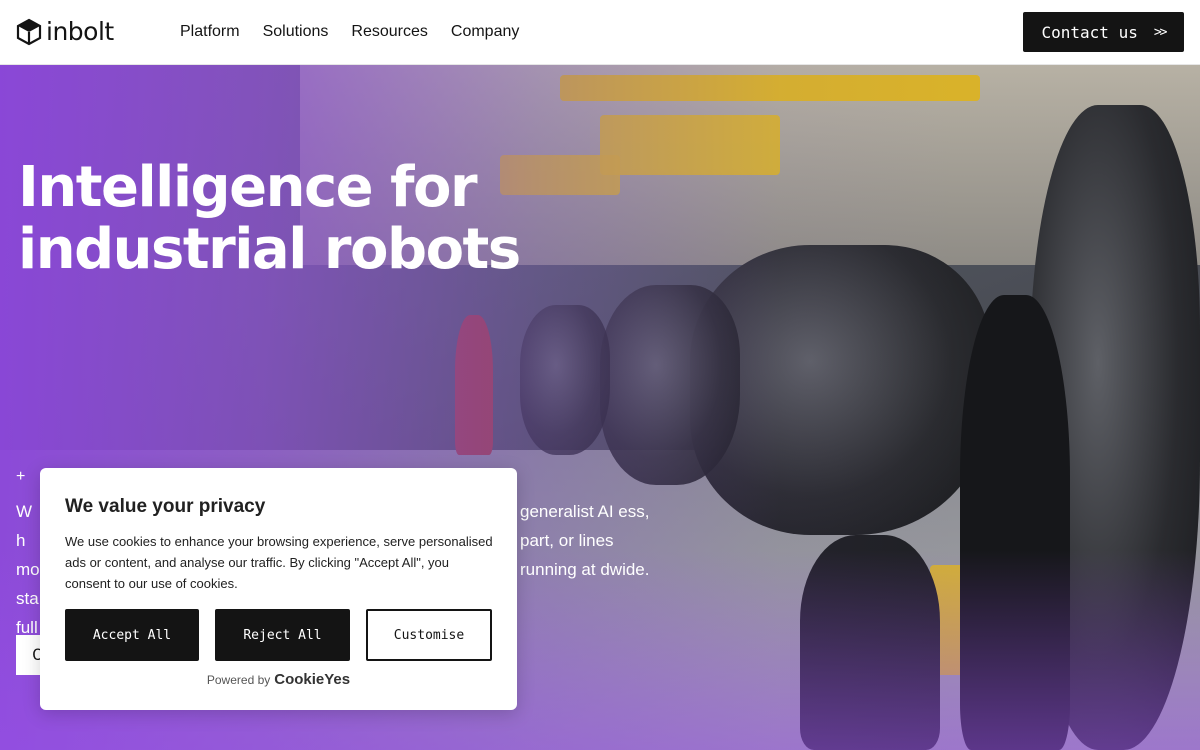 This screenshot has width=1200, height=750. What do you see at coordinates (80, 31) in the screenshot?
I see `logo-text: inbolt` at bounding box center [80, 31].